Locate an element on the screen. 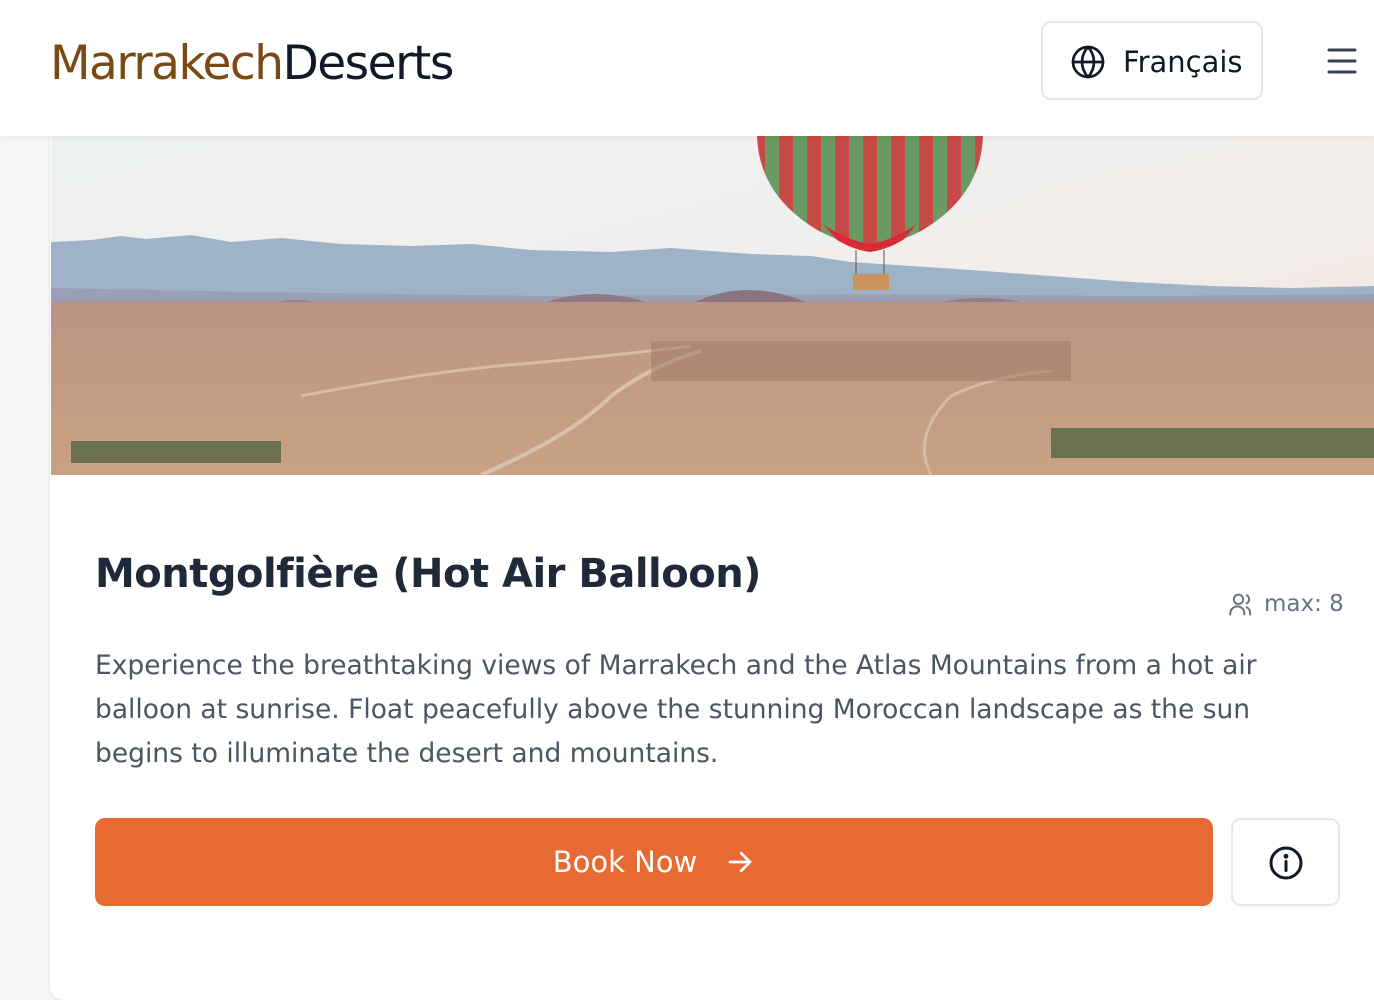 This screenshot has height=1000, width=1374. menu-button is located at coordinates (1342, 61).